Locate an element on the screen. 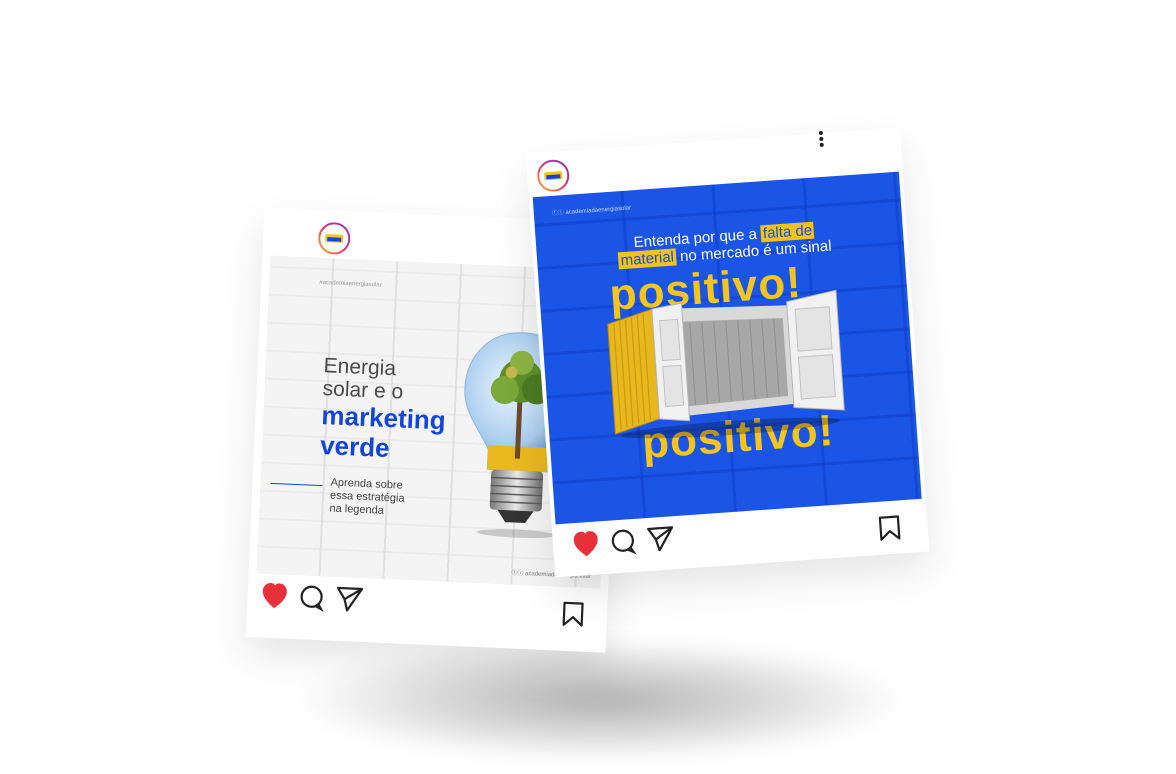  divider-line is located at coordinates (296, 484).